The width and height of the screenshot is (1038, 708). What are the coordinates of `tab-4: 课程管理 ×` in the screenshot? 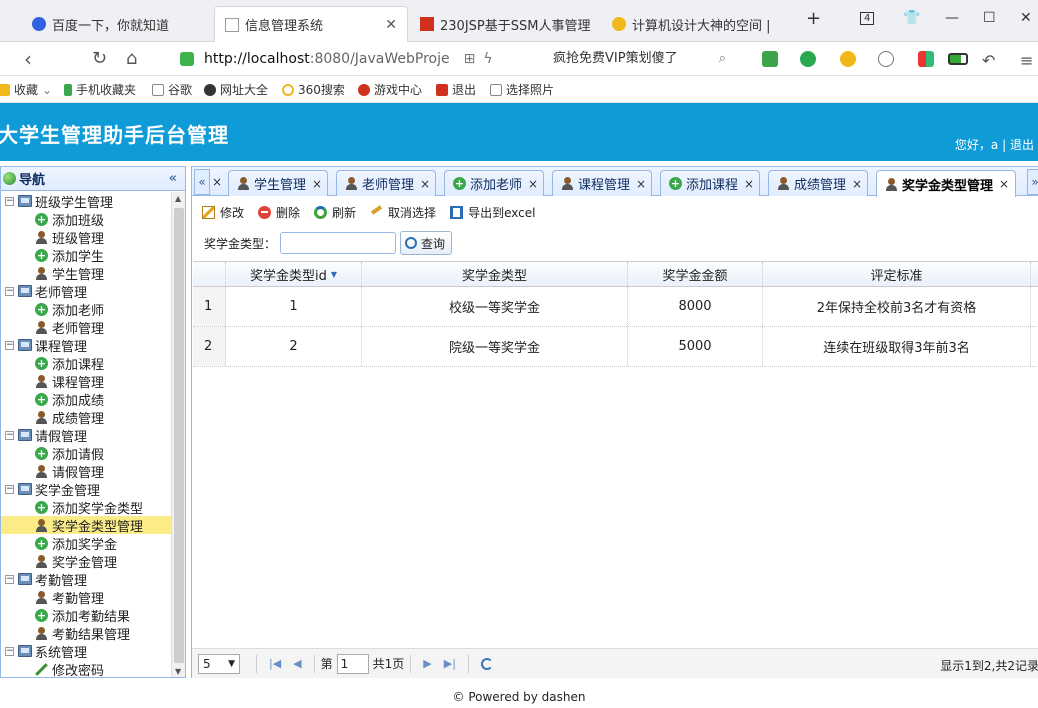 It's located at (602, 183).